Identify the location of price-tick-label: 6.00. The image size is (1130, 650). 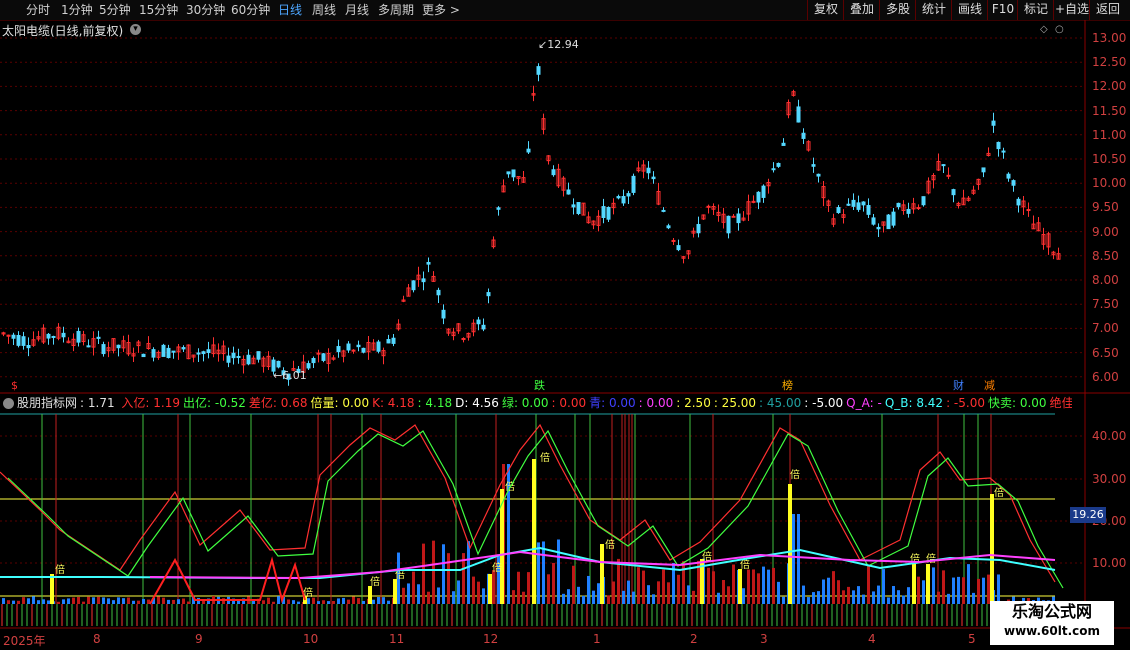
(1105, 376).